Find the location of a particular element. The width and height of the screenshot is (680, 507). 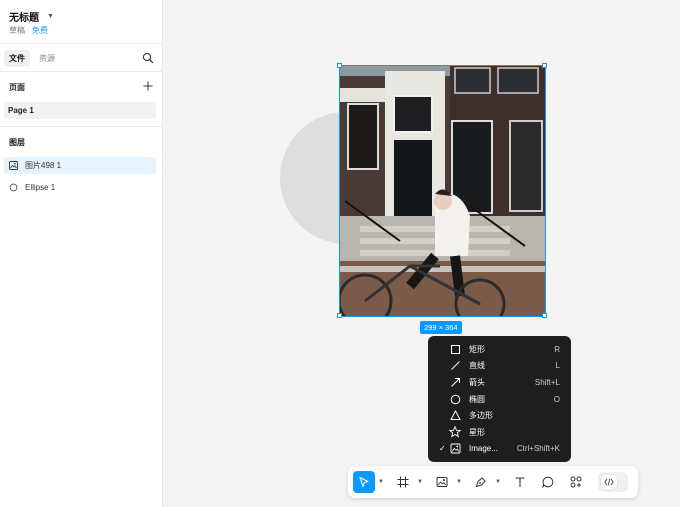

ellipse-layer-icon is located at coordinates (13, 187).